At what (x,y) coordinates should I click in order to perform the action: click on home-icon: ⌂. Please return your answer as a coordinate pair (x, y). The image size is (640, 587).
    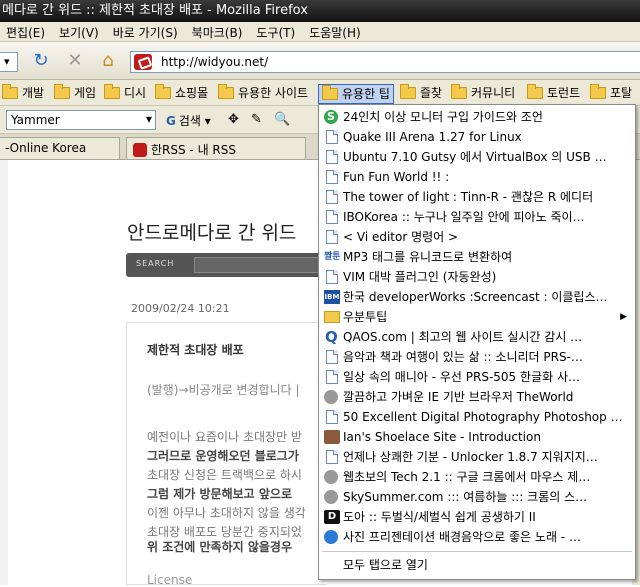
    Looking at the image, I should click on (108, 61).